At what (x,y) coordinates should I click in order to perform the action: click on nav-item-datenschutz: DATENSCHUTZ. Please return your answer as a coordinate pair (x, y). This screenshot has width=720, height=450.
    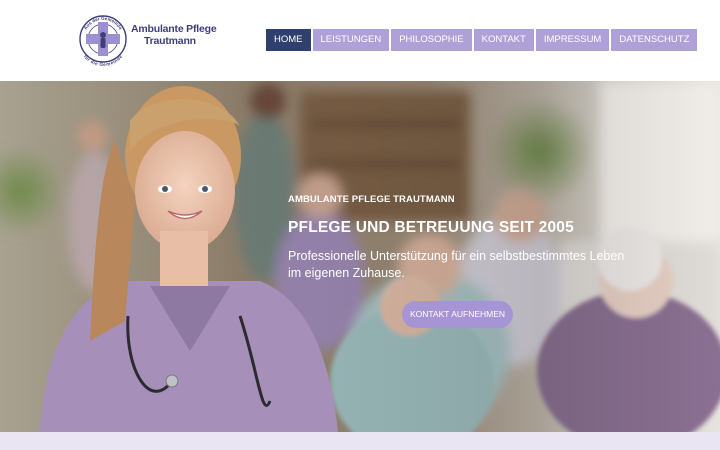
    Looking at the image, I should click on (654, 40).